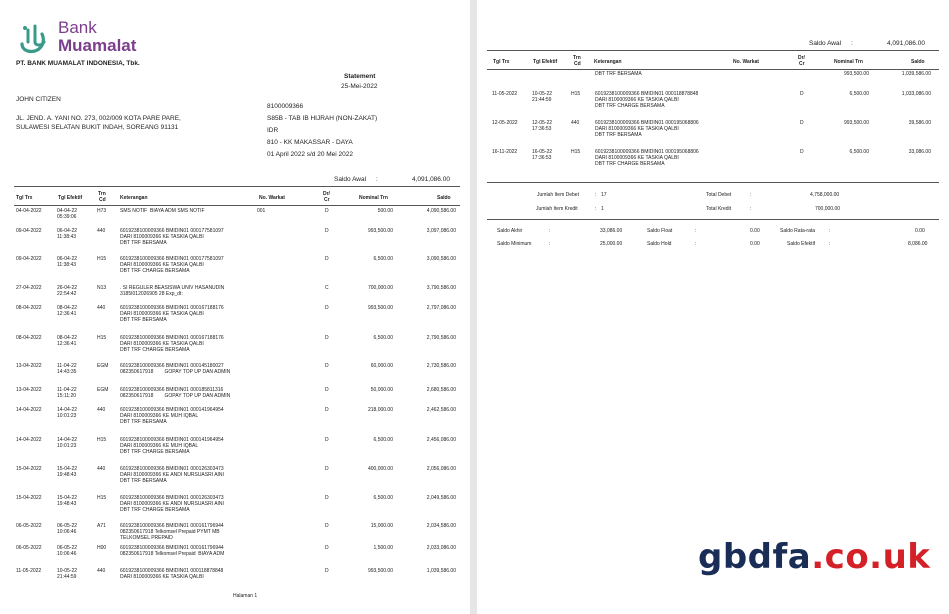 Image resolution: width=949 pixels, height=614 pixels. What do you see at coordinates (67, 234) in the screenshot?
I see `cell-tgl-efektif: 06-04-22 11:38:43` at bounding box center [67, 234].